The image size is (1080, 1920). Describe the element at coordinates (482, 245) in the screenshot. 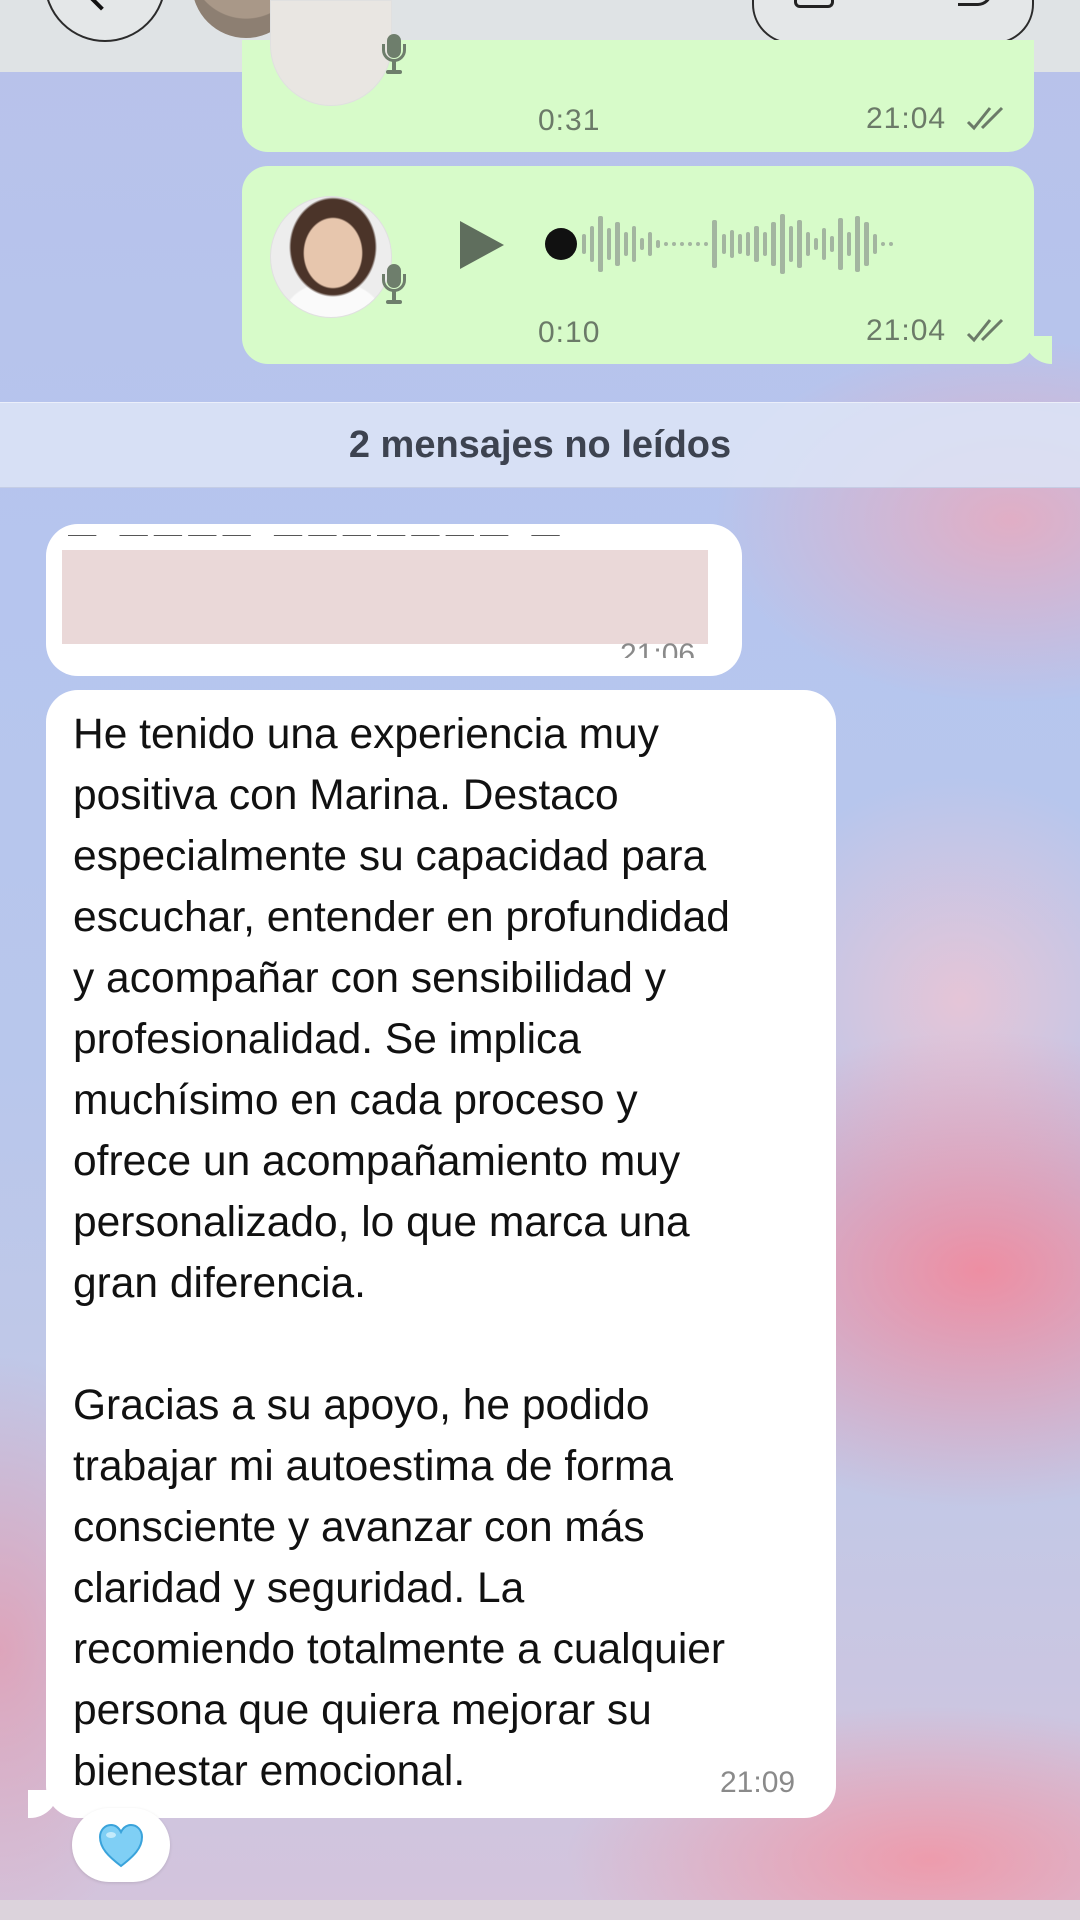

I see `play-icon` at that location.